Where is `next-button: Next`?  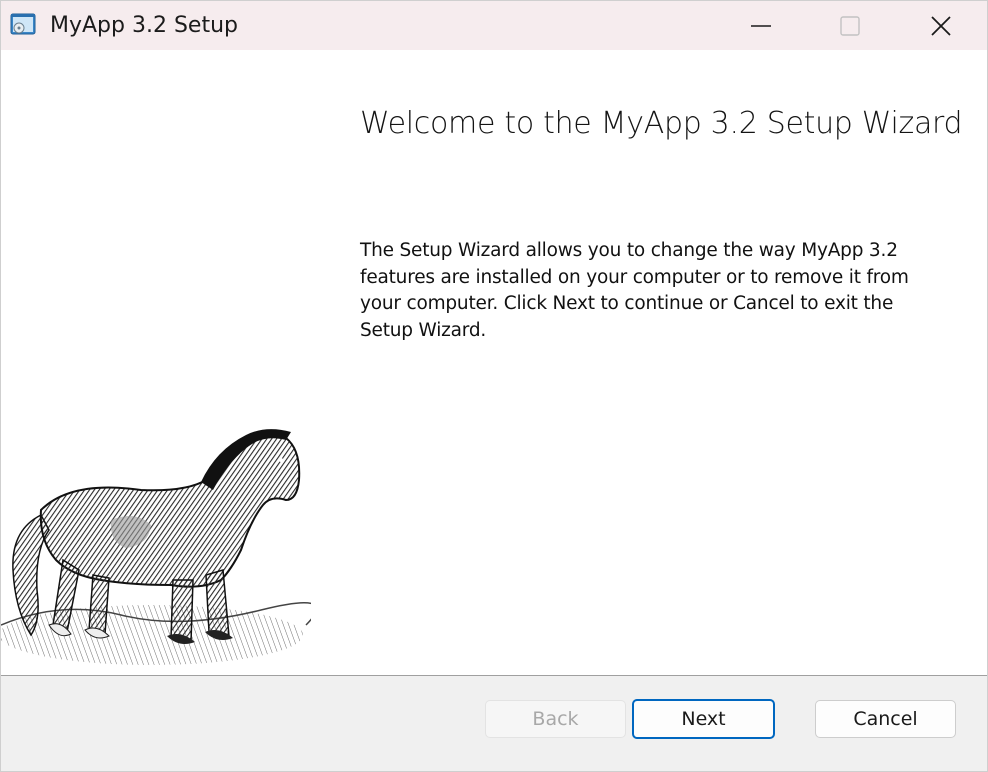 next-button: Next is located at coordinates (703, 719).